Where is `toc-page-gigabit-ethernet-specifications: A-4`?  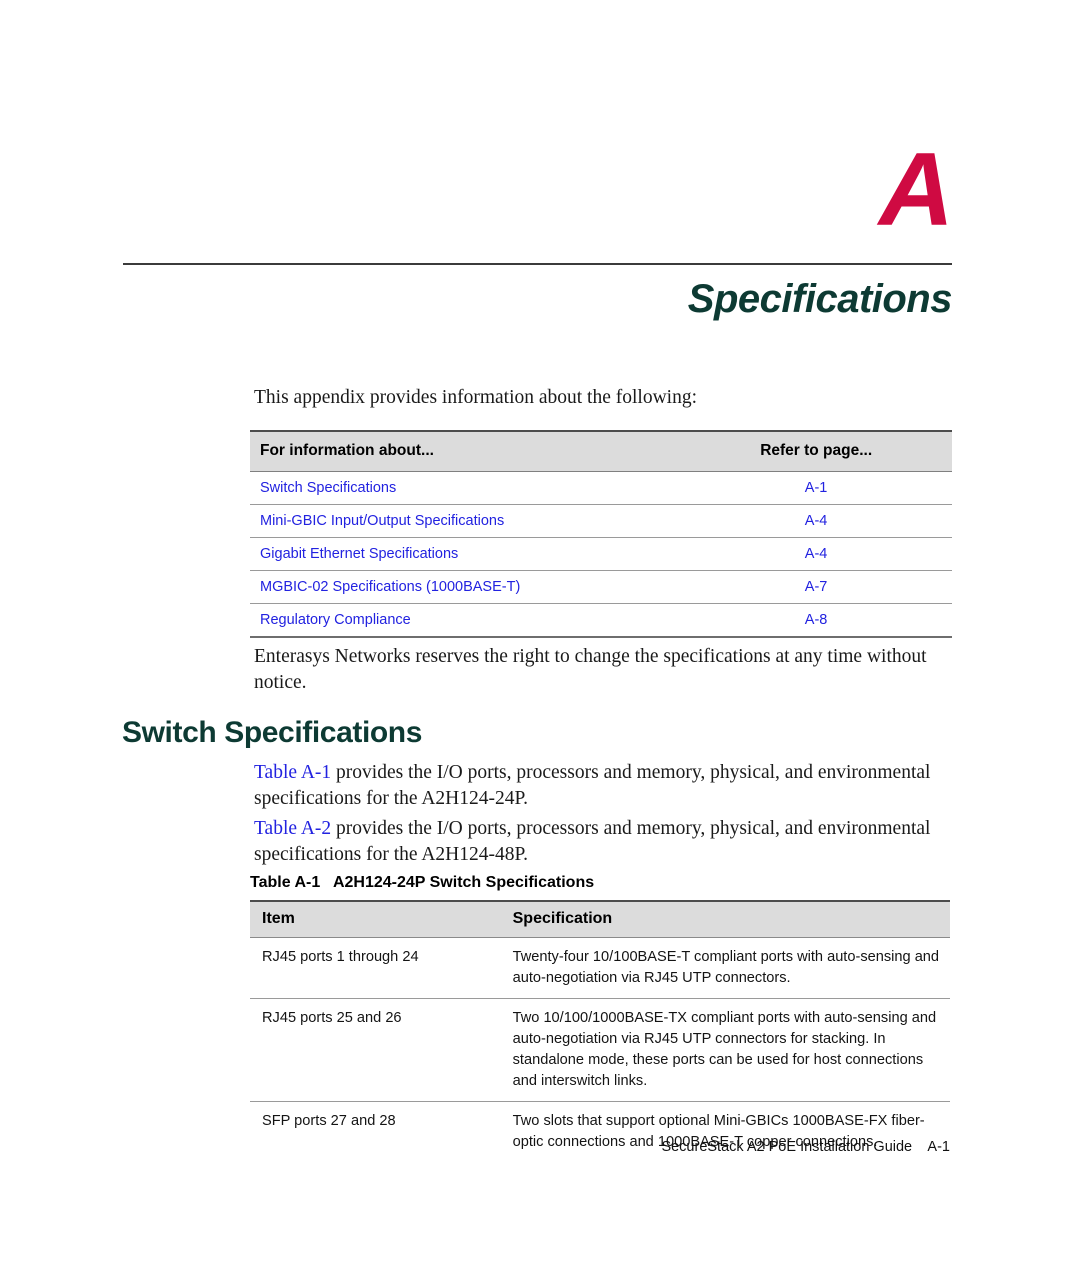 toc-page-gigabit-ethernet-specifications: A-4 is located at coordinates (850, 554).